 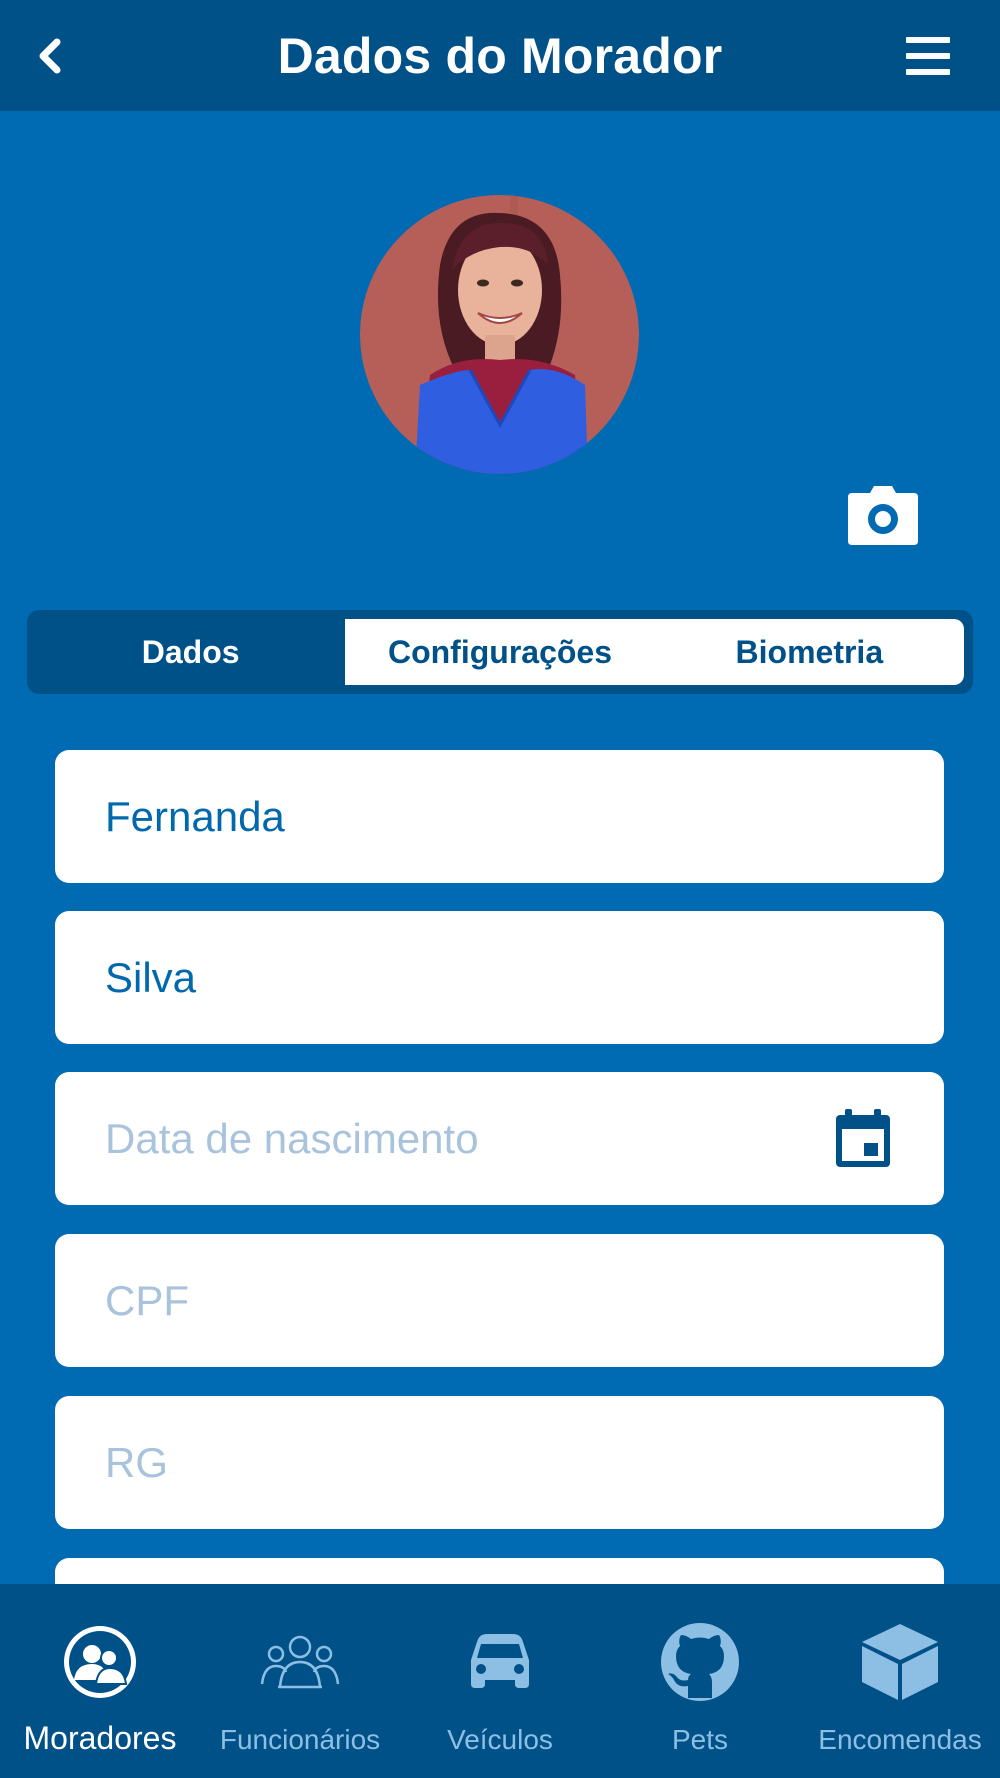 I want to click on chevron-left-icon, so click(x=50, y=56).